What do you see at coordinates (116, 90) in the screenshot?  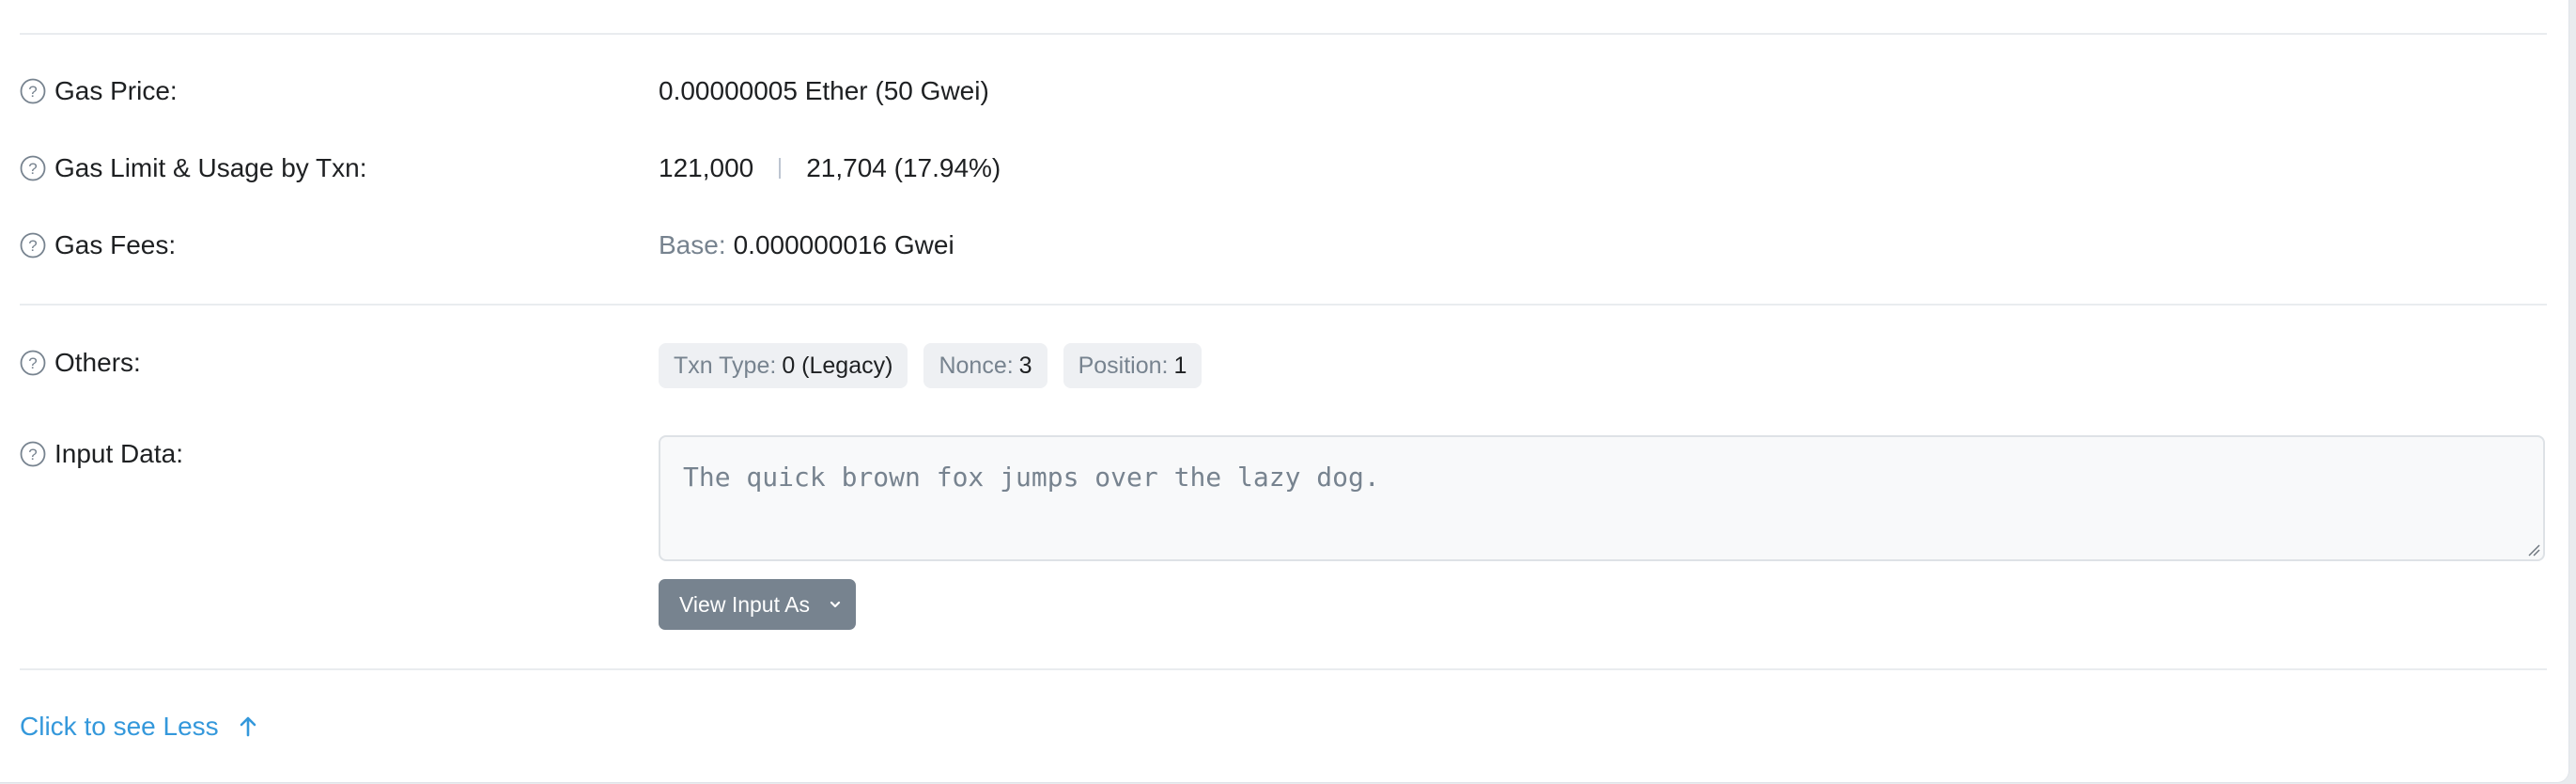 I see `gas-price-label: Gas Price:` at bounding box center [116, 90].